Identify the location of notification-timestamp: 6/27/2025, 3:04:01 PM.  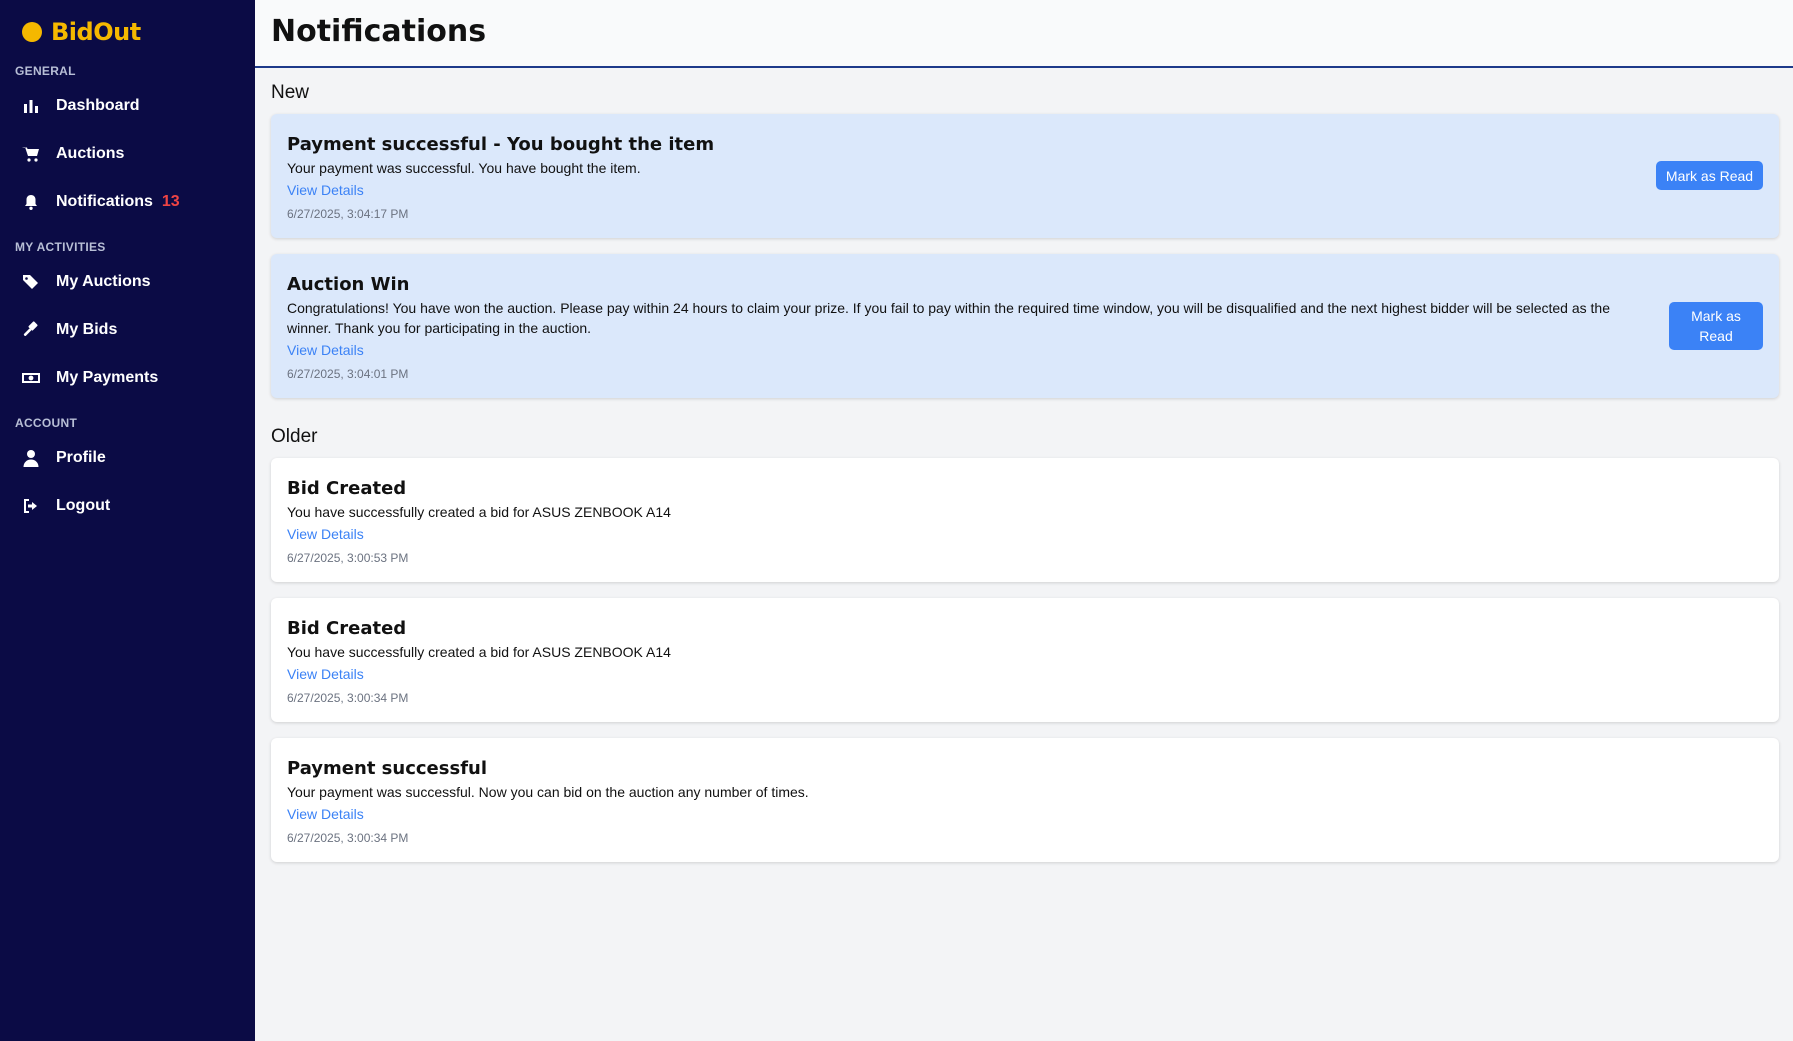
(348, 374).